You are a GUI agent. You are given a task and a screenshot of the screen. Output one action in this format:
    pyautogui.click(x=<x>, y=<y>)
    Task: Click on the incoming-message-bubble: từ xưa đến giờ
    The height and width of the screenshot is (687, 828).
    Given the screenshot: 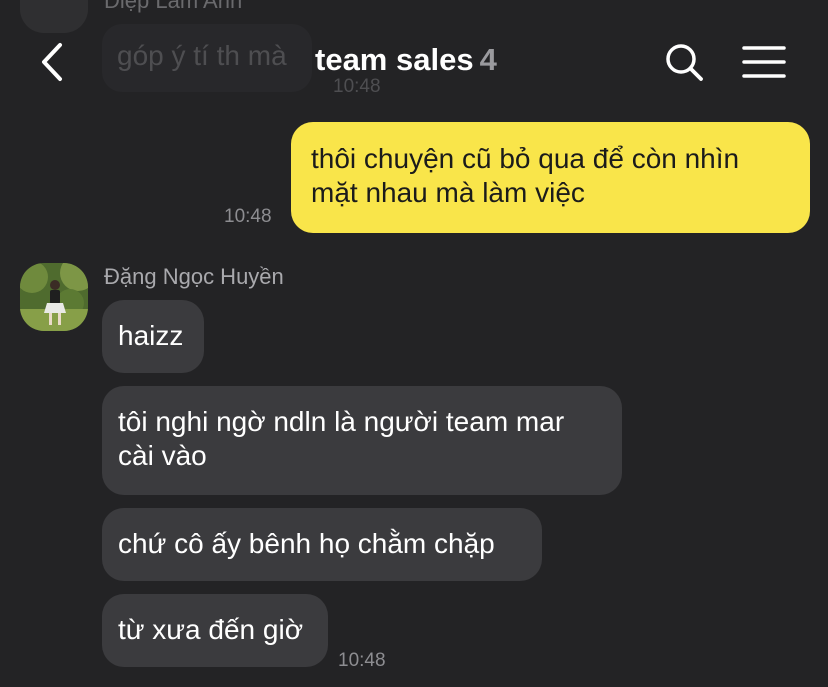 What is the action you would take?
    pyautogui.click(x=215, y=630)
    